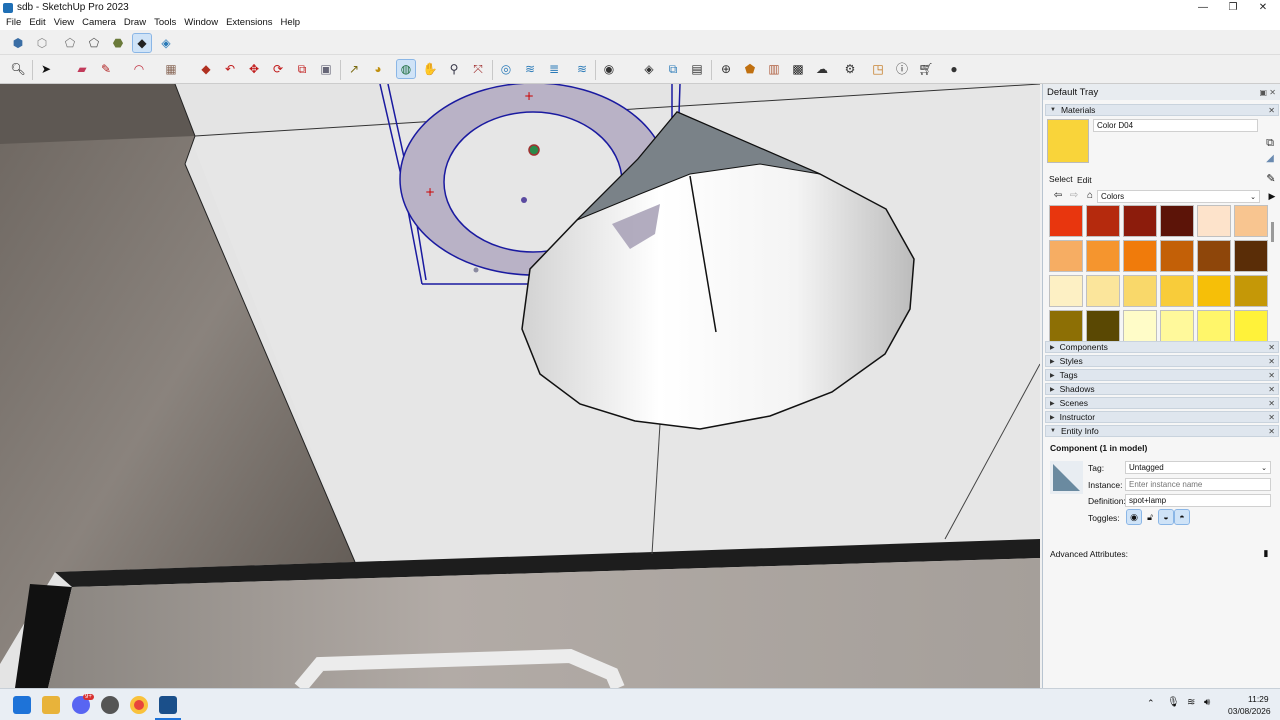 Image resolution: width=1280 pixels, height=720 pixels. I want to click on menu-window: Window, so click(201, 22).